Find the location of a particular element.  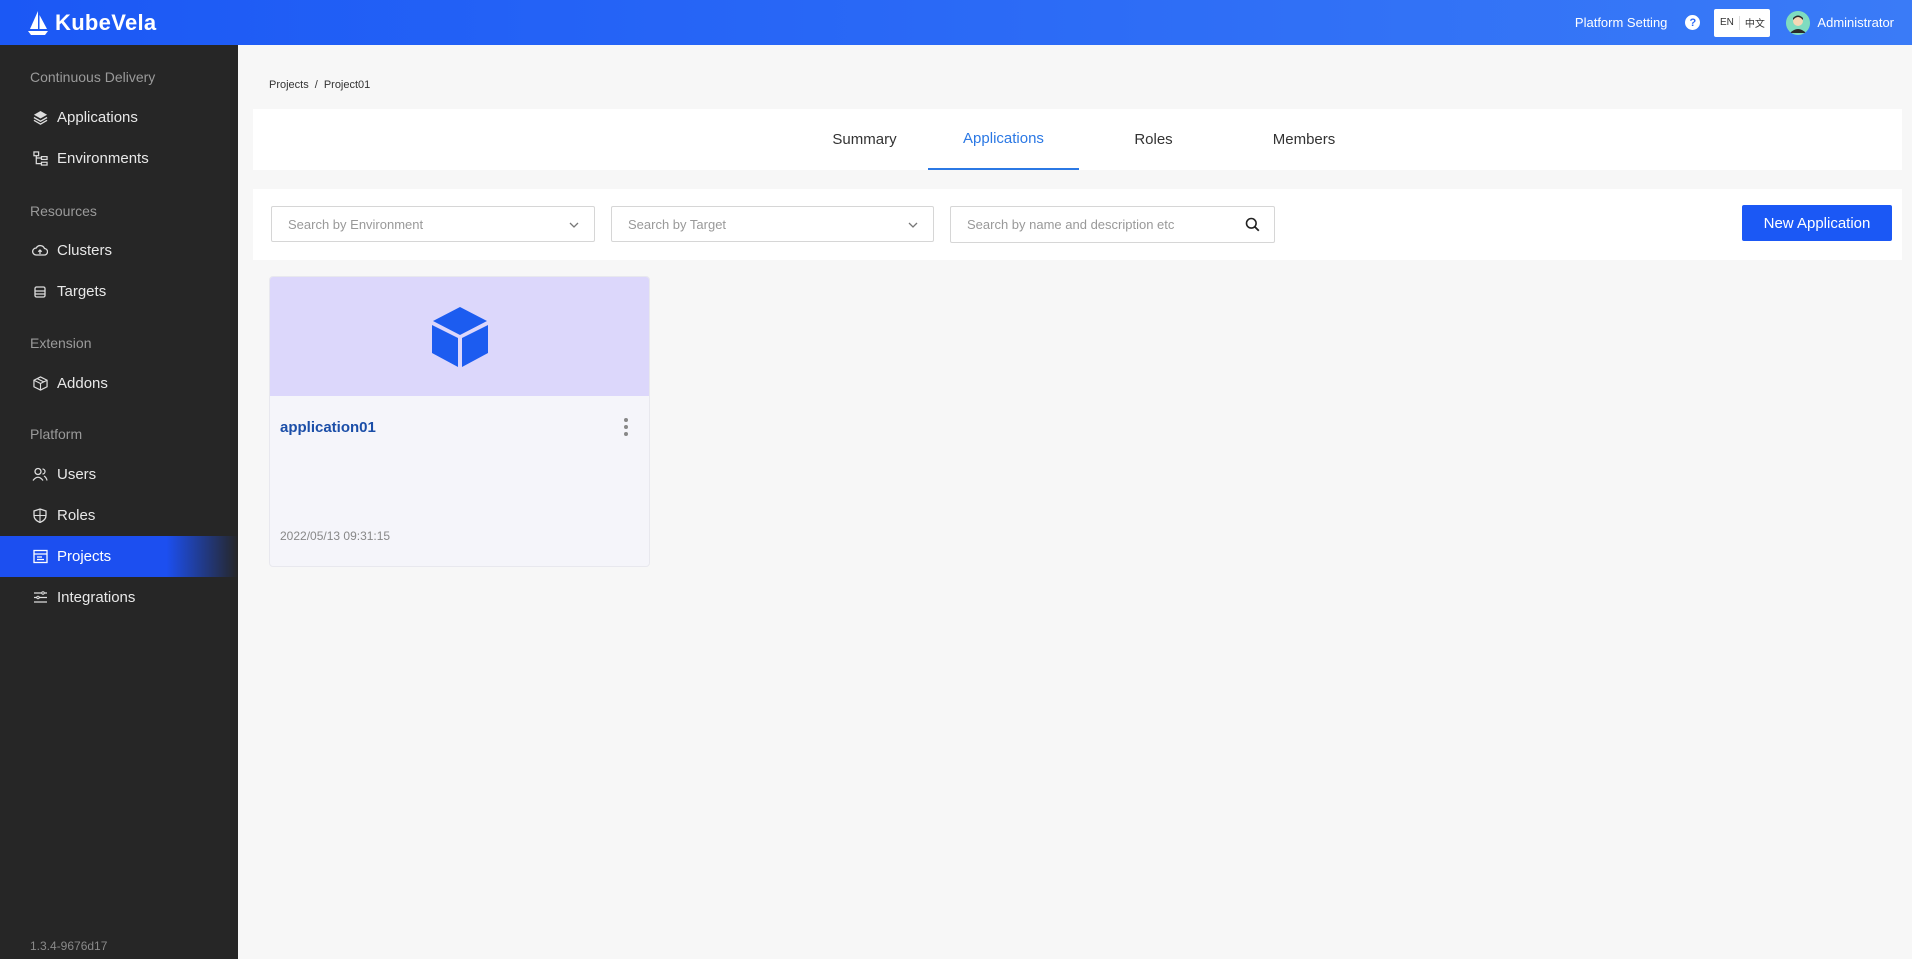

environment-select: Search by Environment is located at coordinates (433, 224).